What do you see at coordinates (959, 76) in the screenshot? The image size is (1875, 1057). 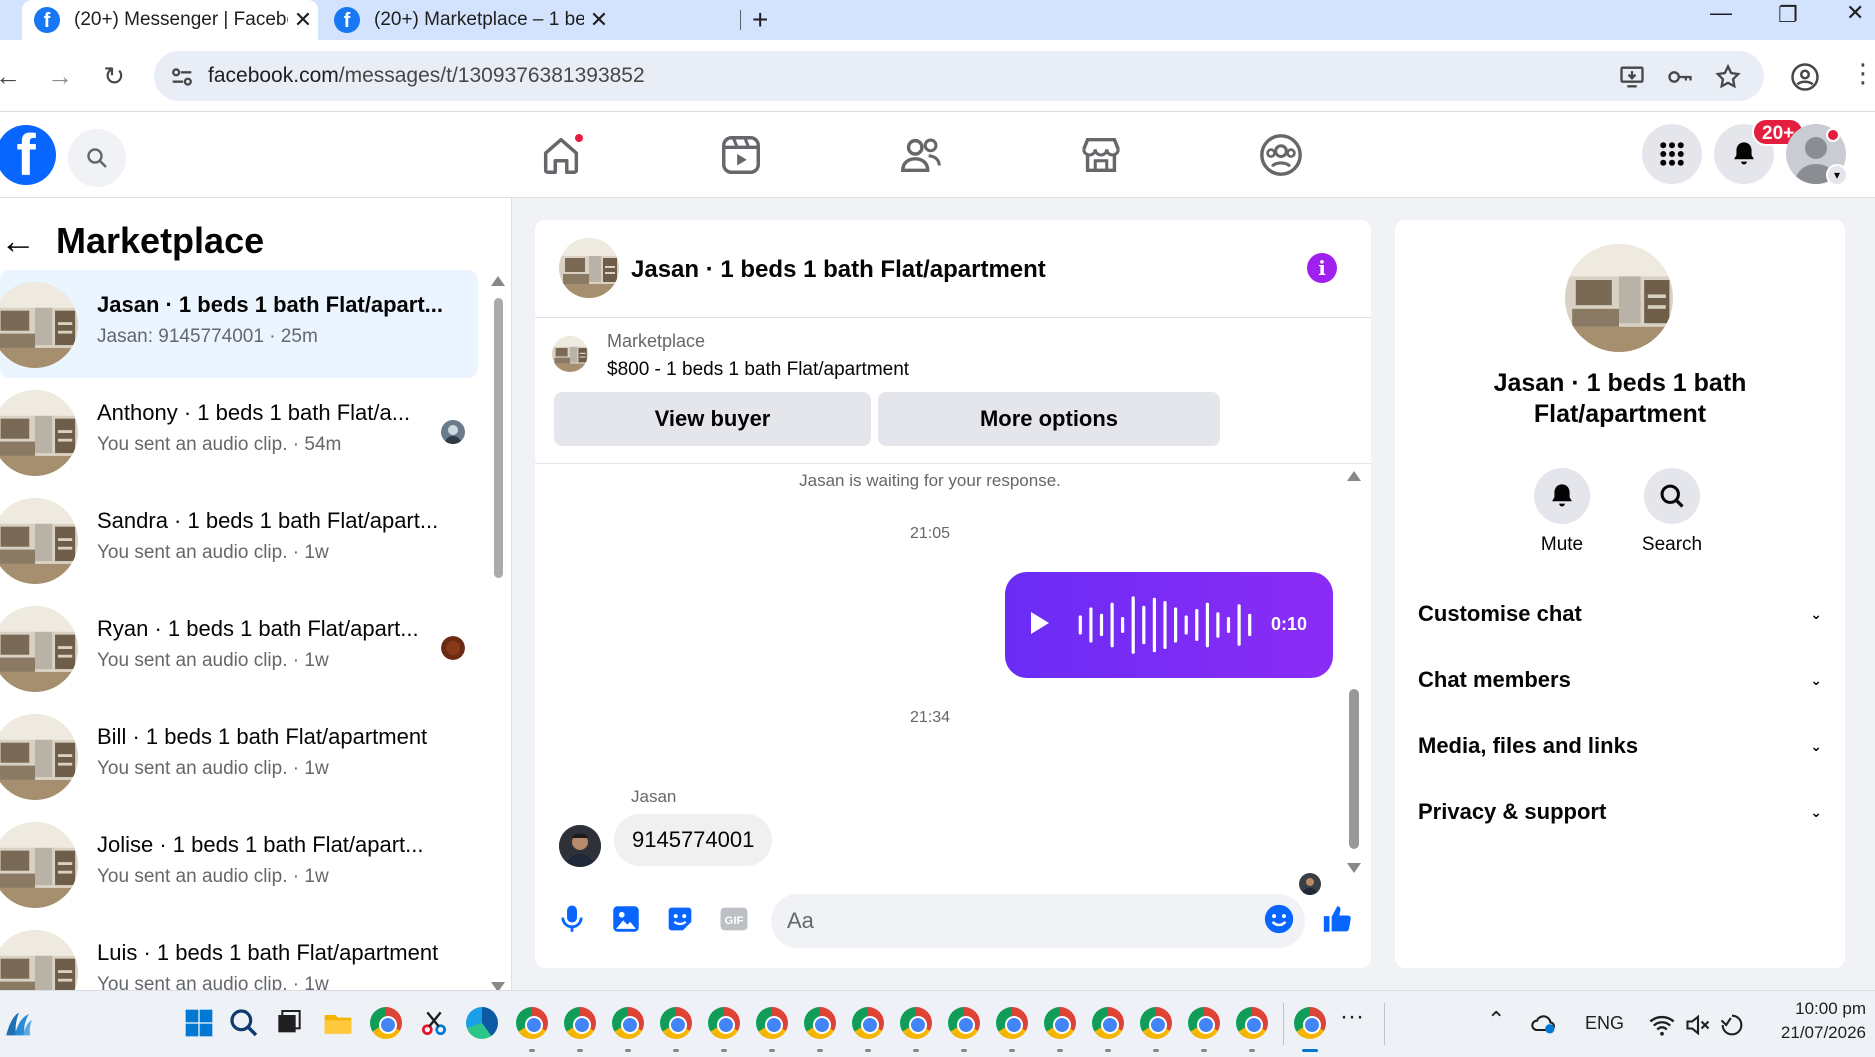 I see `omnibox: facebook.com/messages/t/1309376381393852` at bounding box center [959, 76].